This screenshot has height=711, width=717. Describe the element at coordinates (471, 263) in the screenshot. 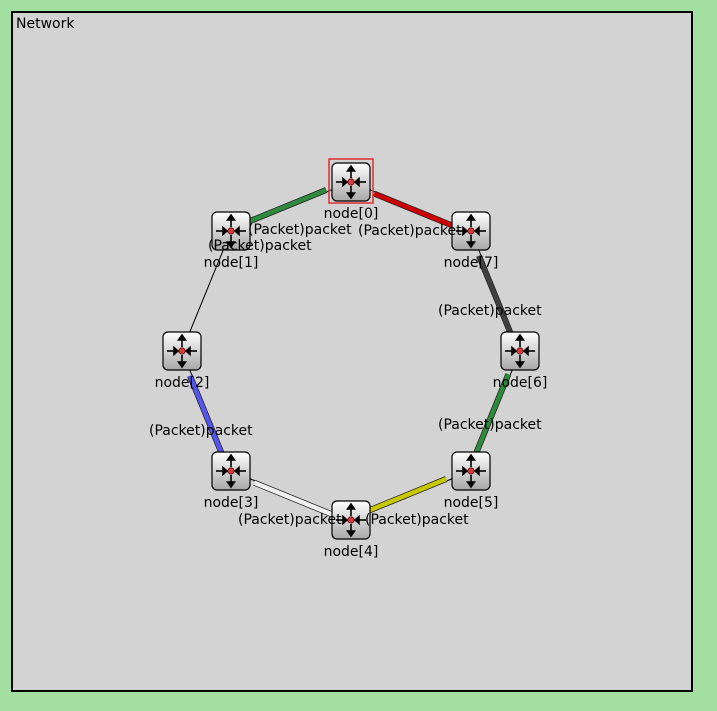

I see `node-label: node[7]` at that location.